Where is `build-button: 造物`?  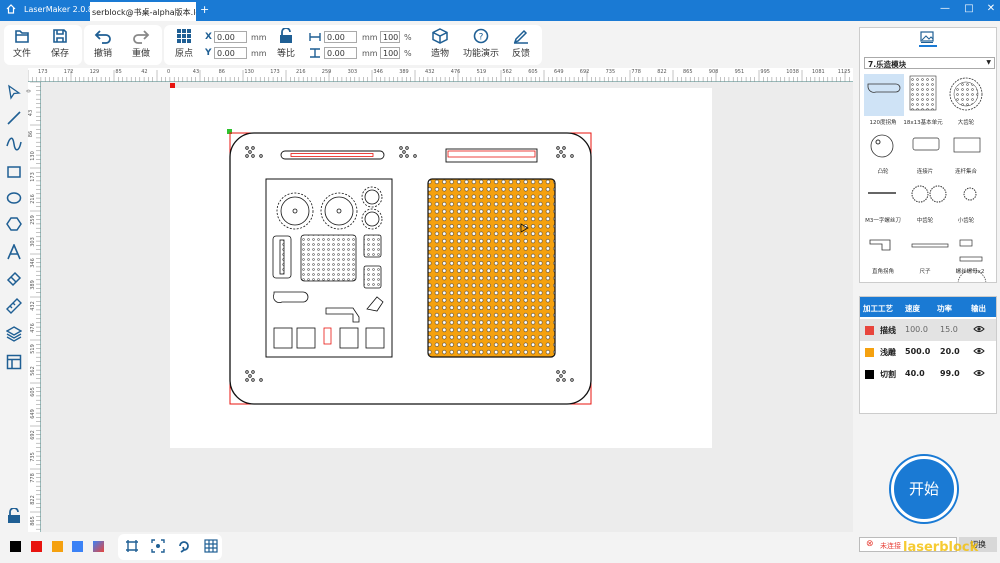 build-button: 造物 is located at coordinates (440, 43).